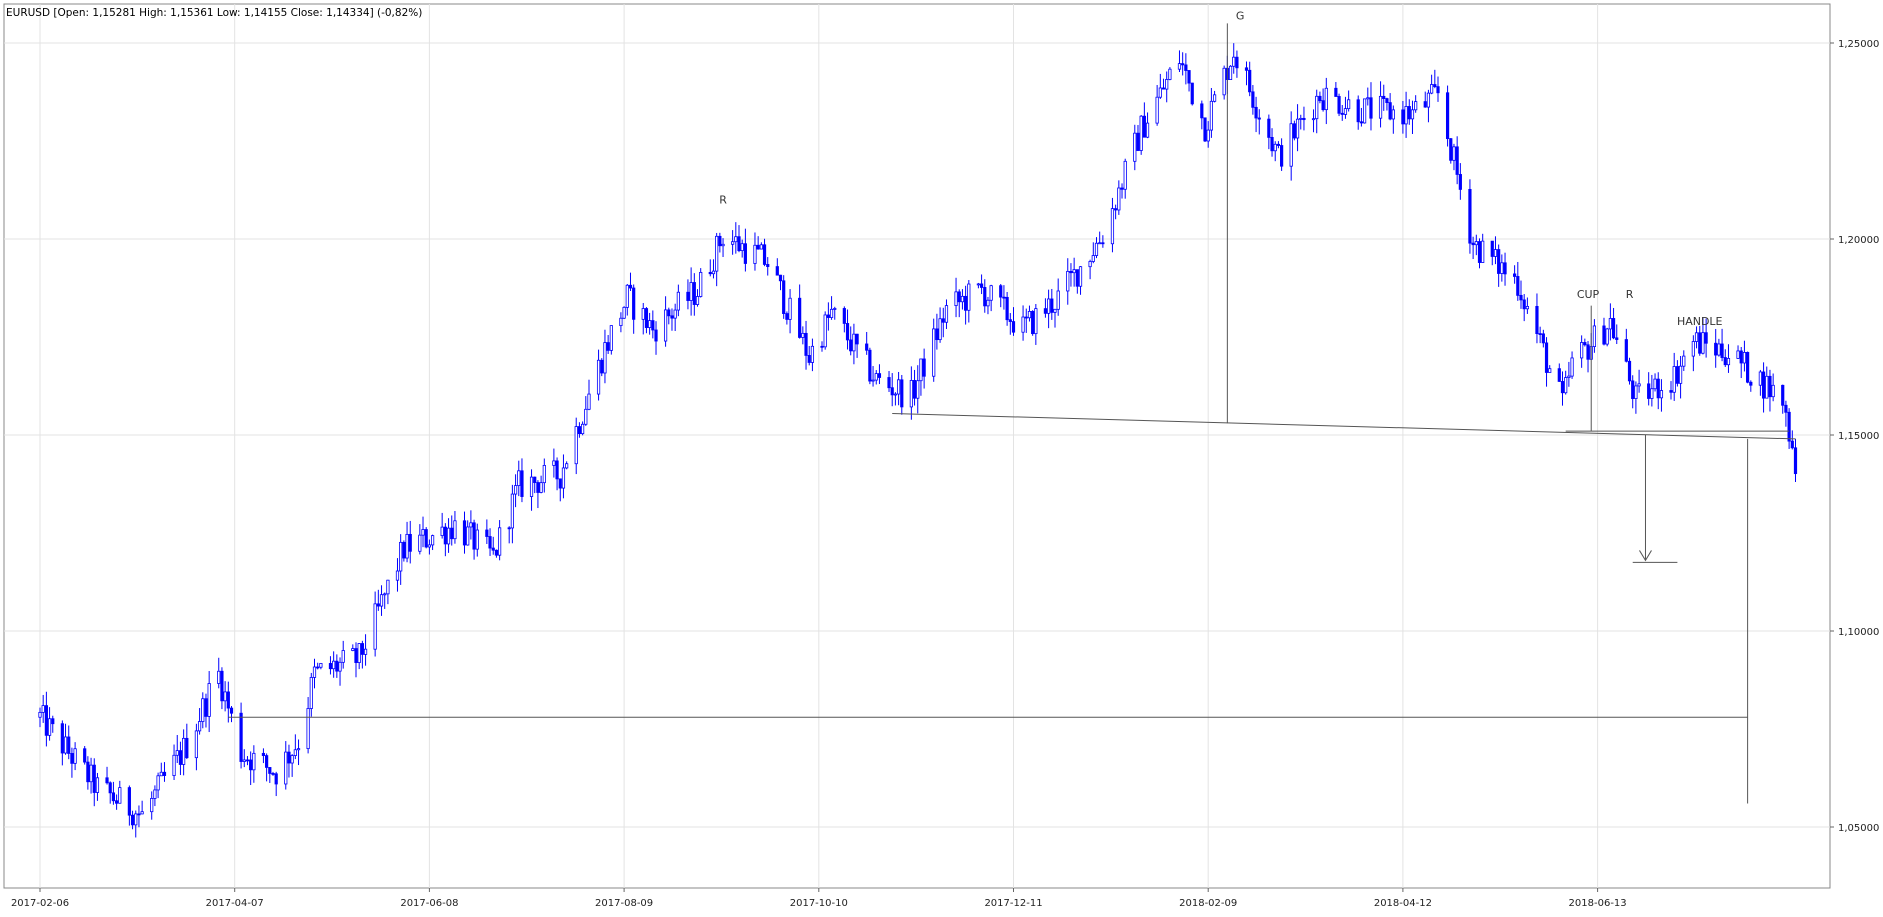 The height and width of the screenshot is (917, 1883). What do you see at coordinates (1858, 828) in the screenshot?
I see `y-tick-label: 1,05000` at bounding box center [1858, 828].